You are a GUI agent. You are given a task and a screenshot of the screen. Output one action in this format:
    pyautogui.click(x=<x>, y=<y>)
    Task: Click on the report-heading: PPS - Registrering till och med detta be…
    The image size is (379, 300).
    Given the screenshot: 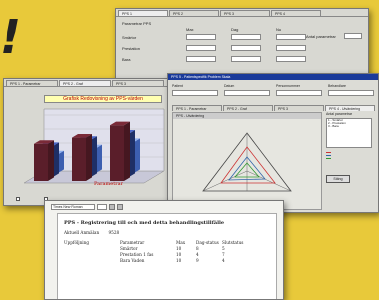 What is the action you would take?
    pyautogui.click(x=144, y=223)
    